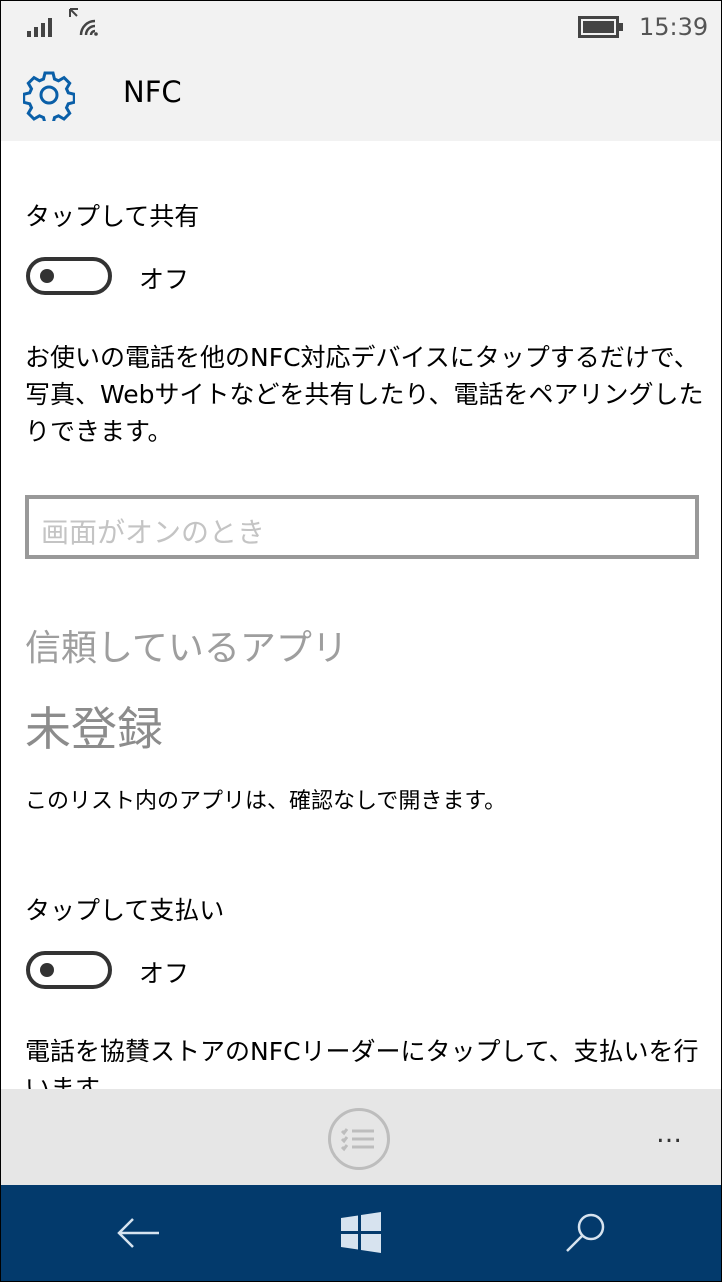  I want to click on signal-icon, so click(39, 27).